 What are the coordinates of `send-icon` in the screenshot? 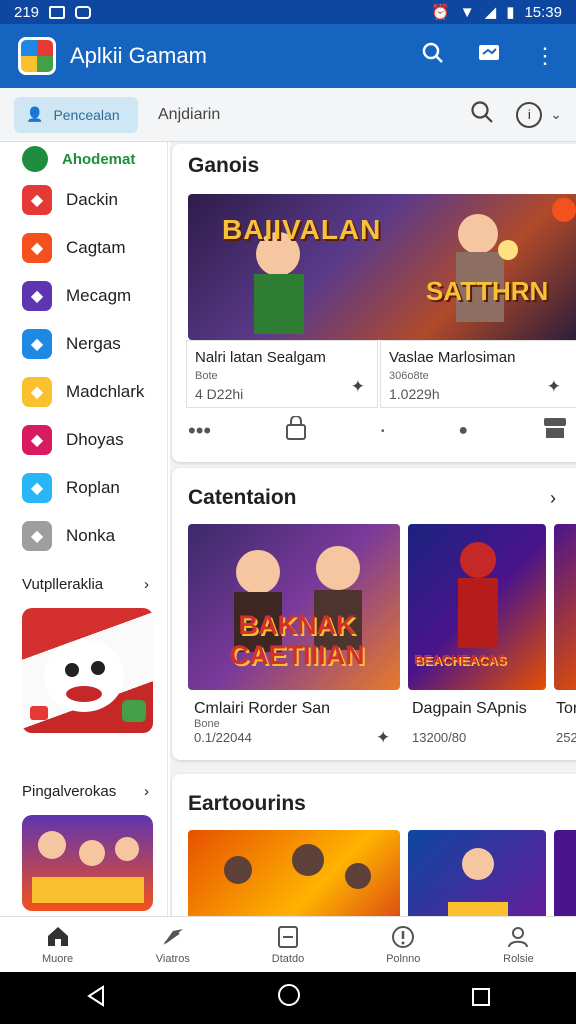 It's located at (173, 938).